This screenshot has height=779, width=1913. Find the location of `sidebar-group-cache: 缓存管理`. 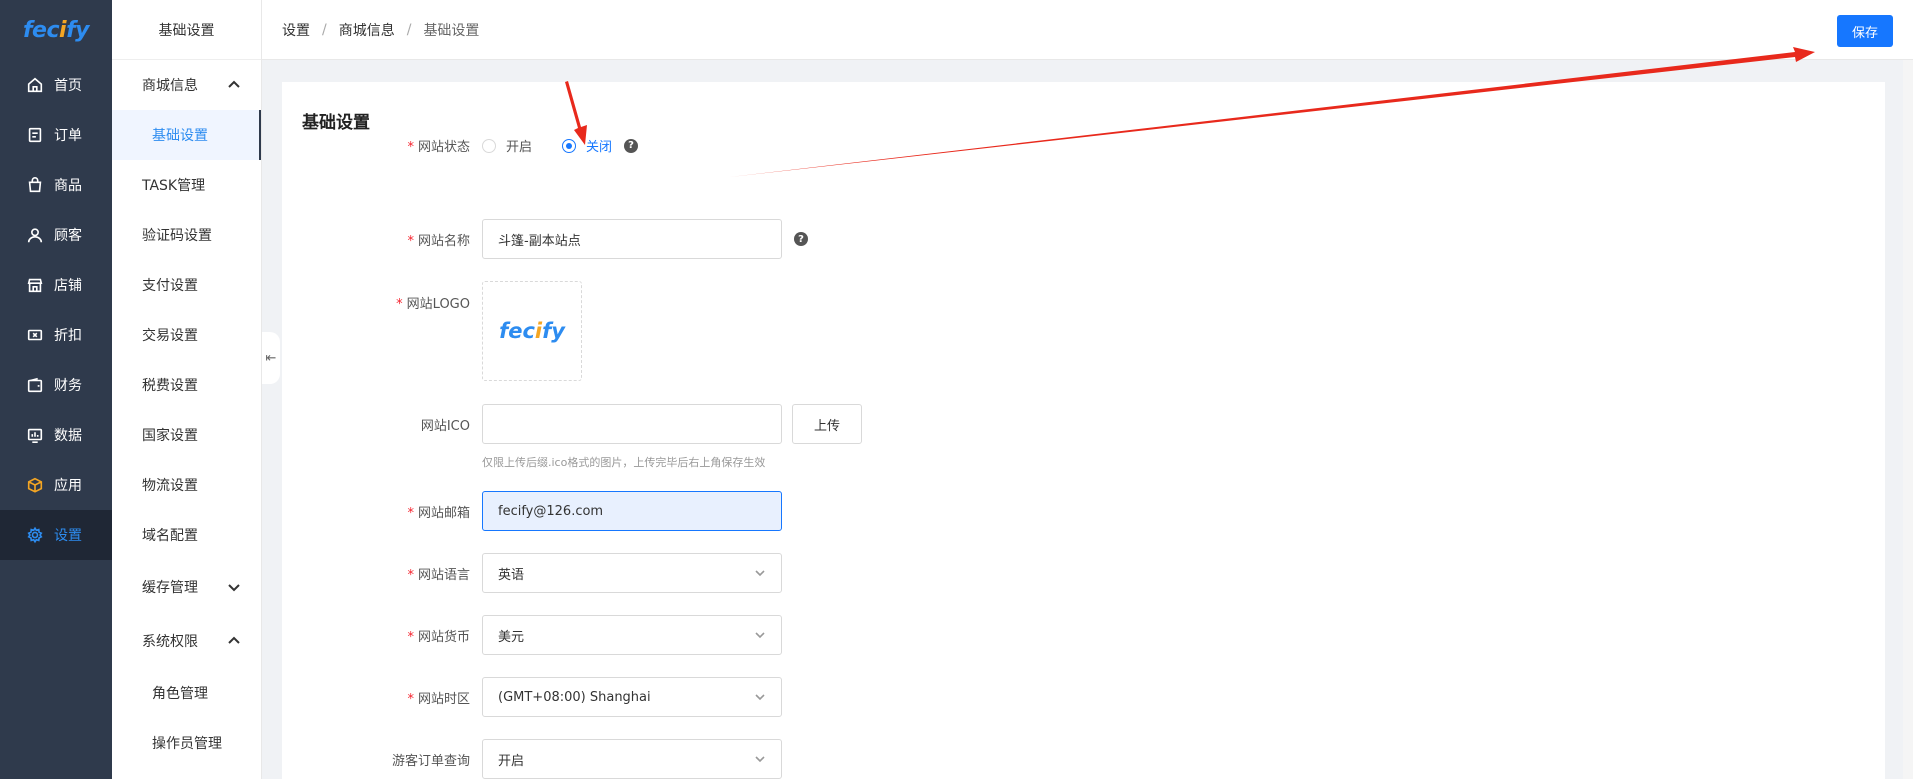

sidebar-group-cache: 缓存管理 is located at coordinates (186, 587).